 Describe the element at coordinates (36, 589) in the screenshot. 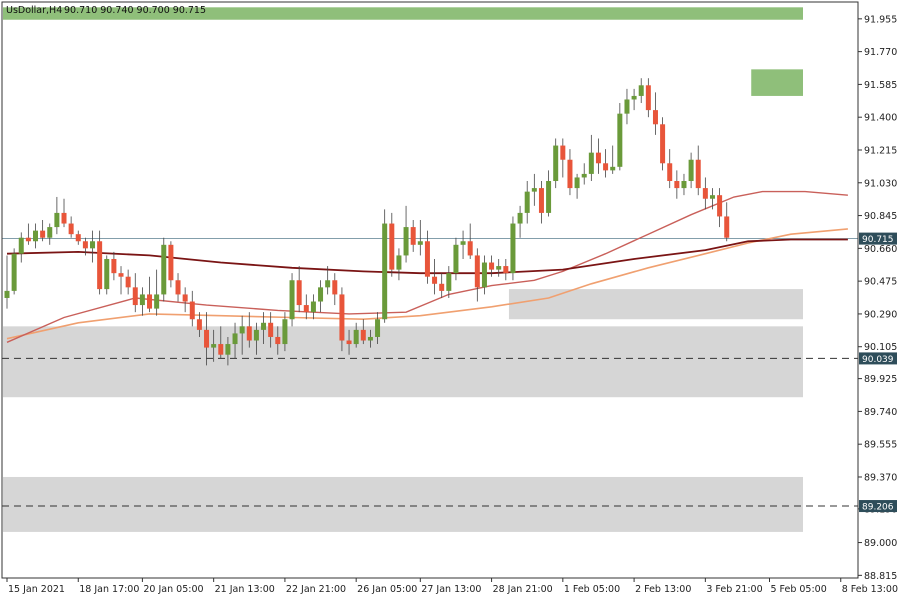

I see `x-tick-label-0: 15 Jan 2021` at that location.